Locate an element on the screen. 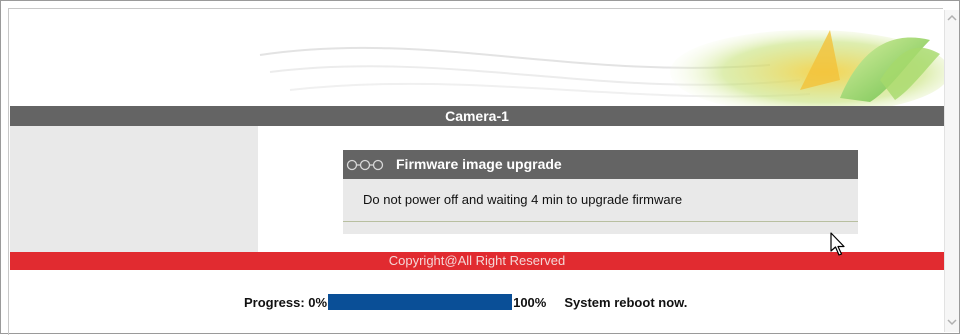 The image size is (960, 335). progress-bar is located at coordinates (420, 302).